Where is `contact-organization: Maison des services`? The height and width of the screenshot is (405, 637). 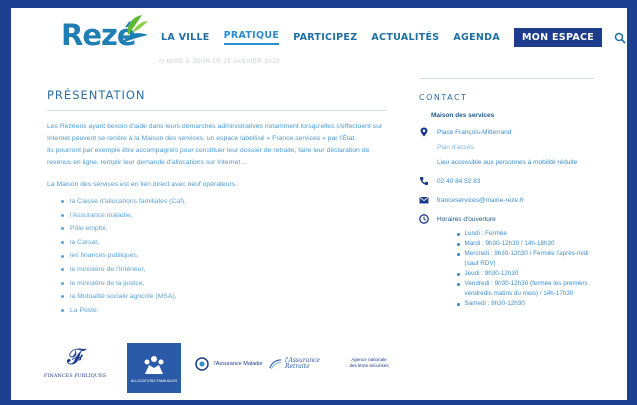
contact-organization: Maison des services is located at coordinates (463, 115).